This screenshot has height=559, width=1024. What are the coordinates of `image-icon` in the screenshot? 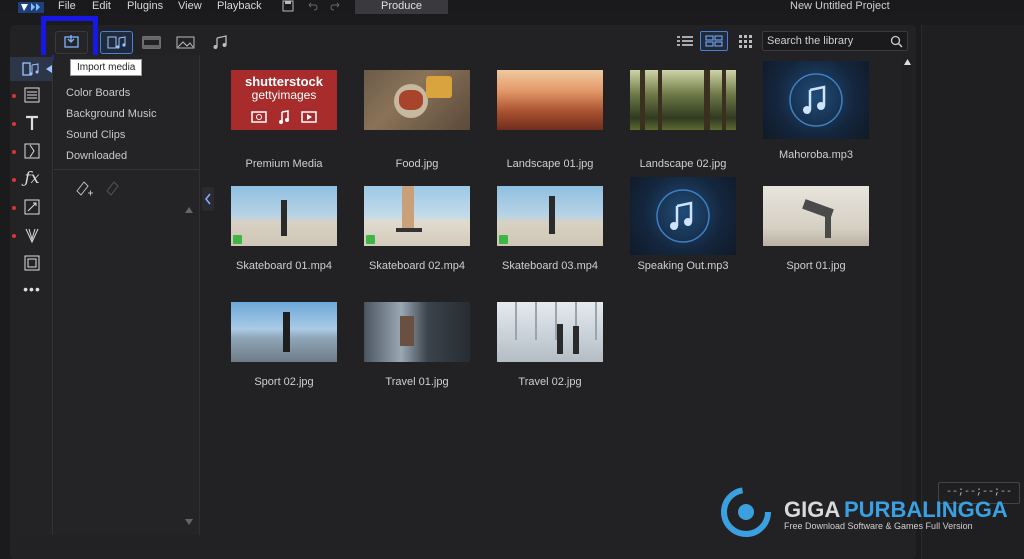 It's located at (185, 42).